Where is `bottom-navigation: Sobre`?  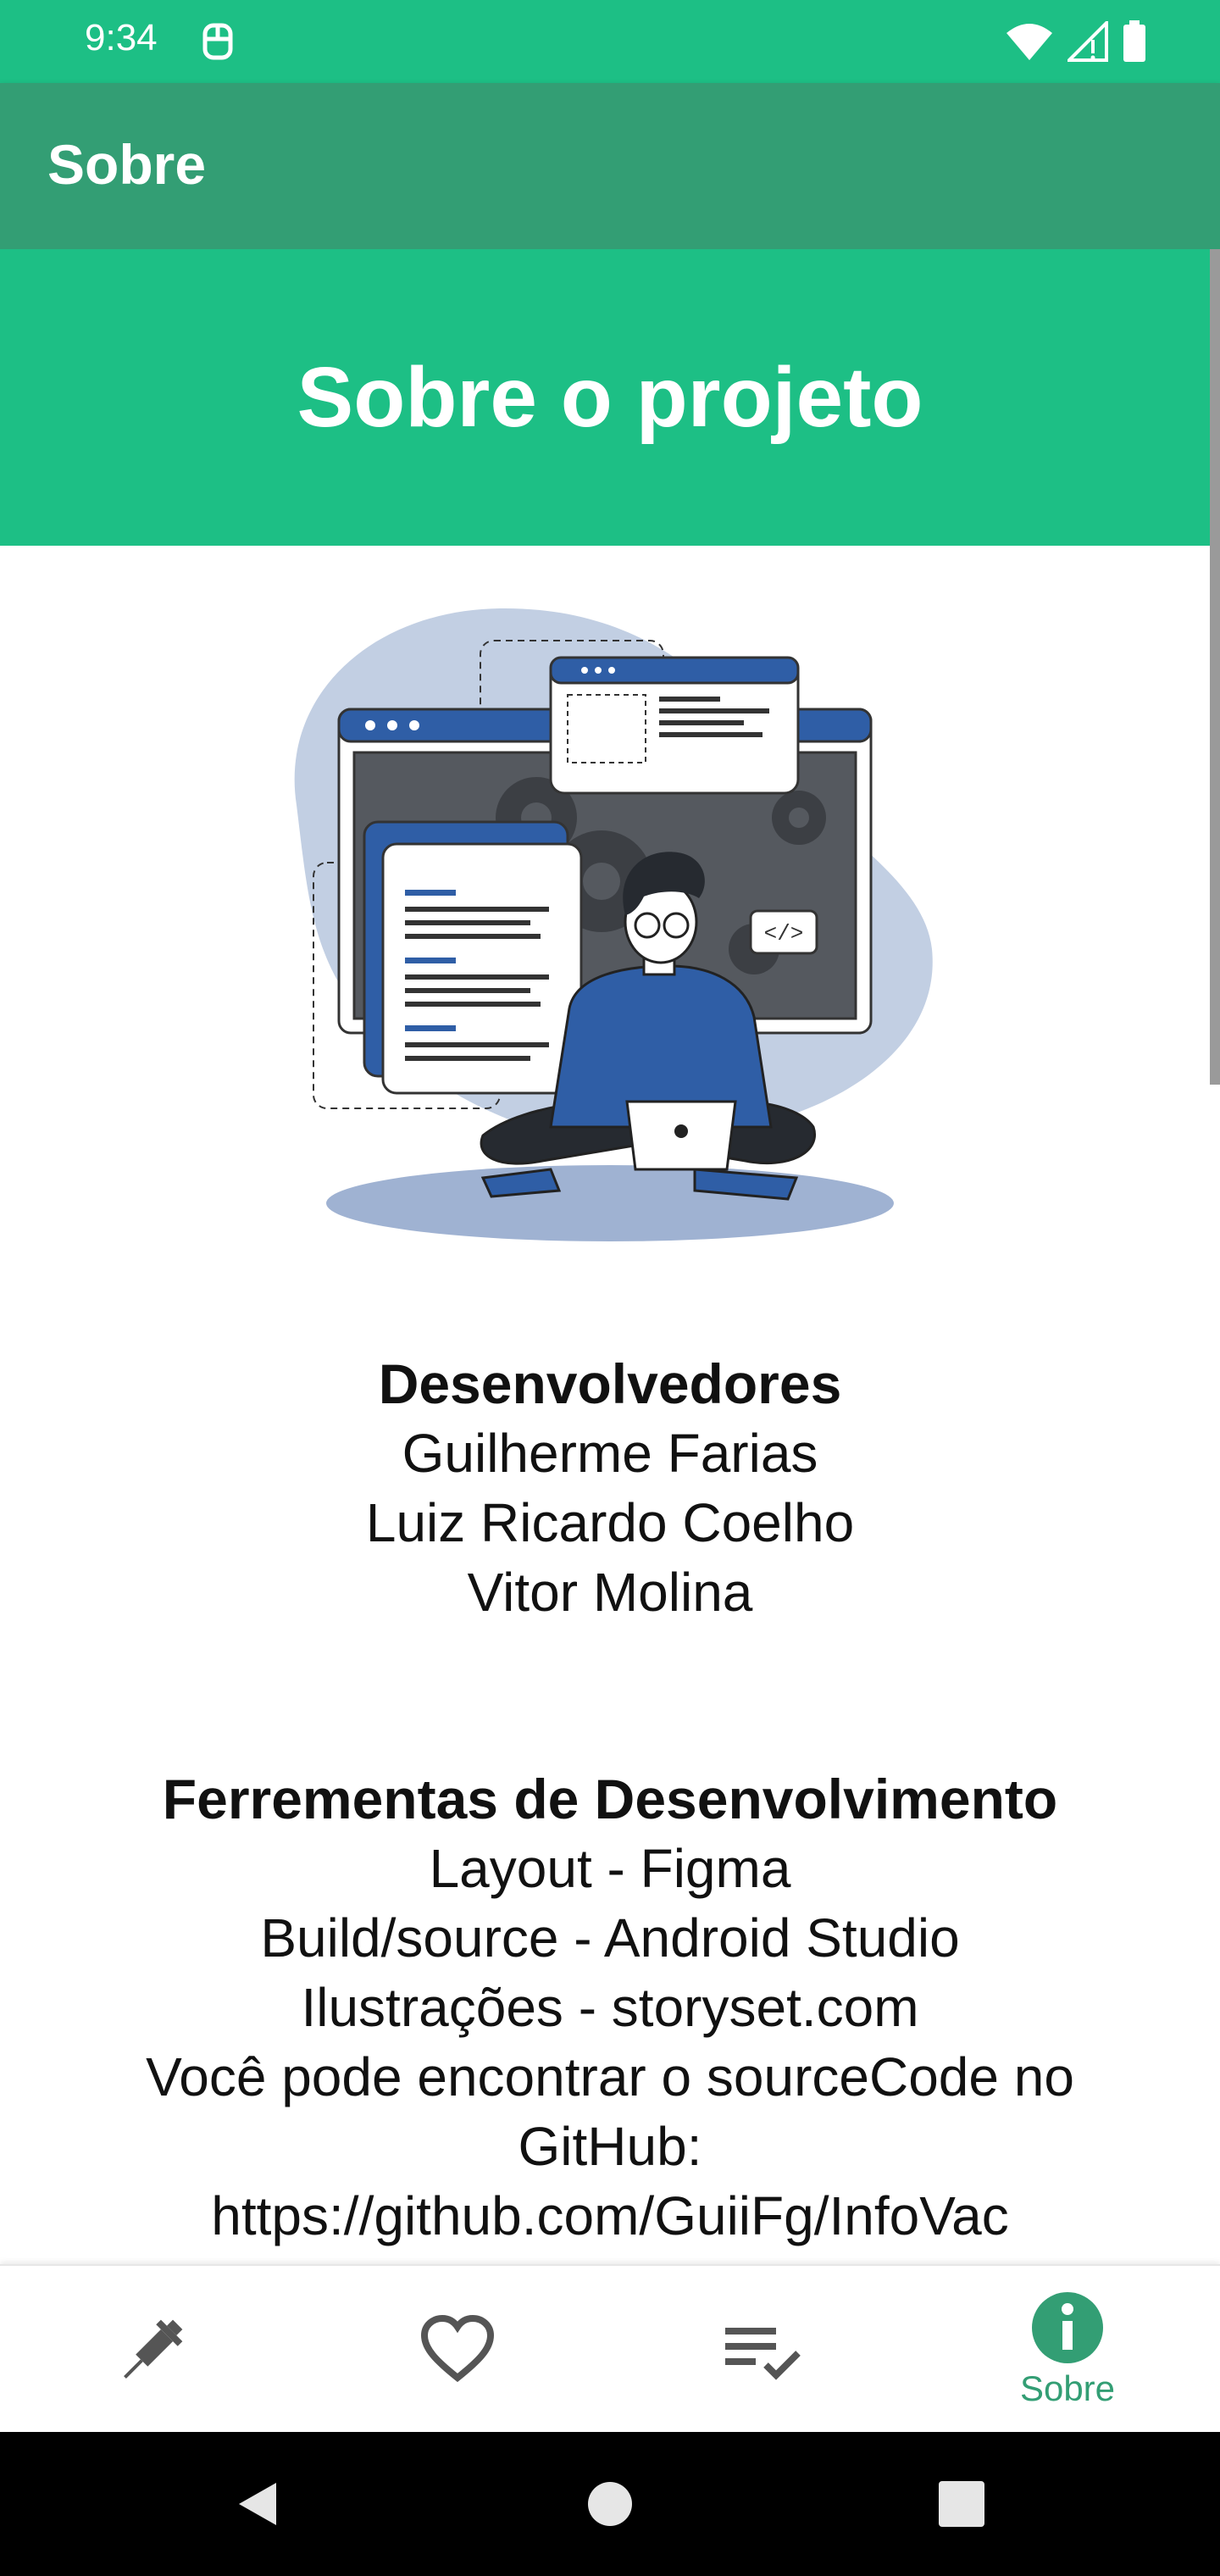 bottom-navigation: Sobre is located at coordinates (610, 2349).